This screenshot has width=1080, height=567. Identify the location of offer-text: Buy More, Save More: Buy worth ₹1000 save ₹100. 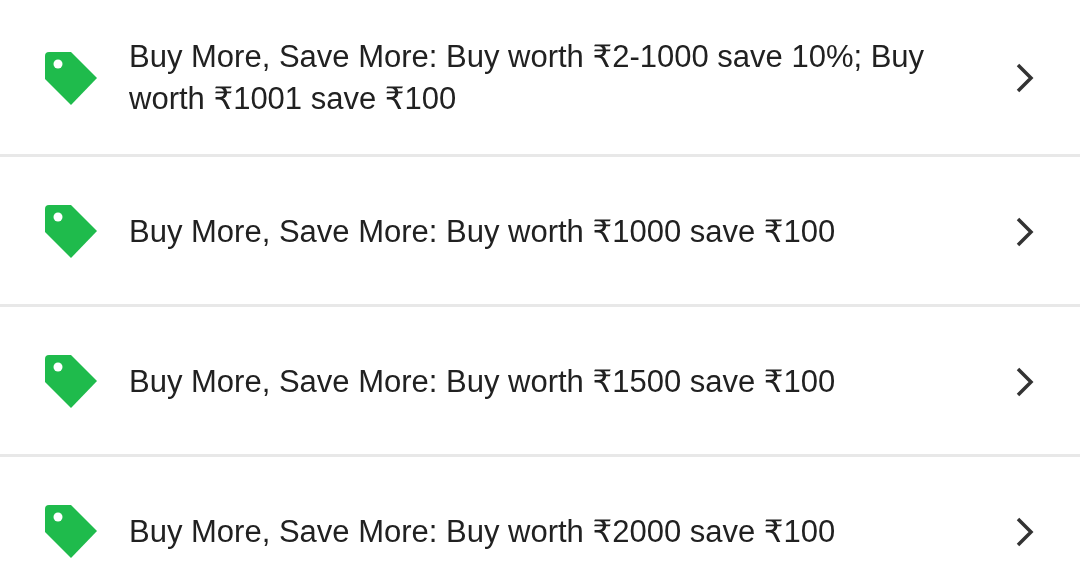
(483, 231).